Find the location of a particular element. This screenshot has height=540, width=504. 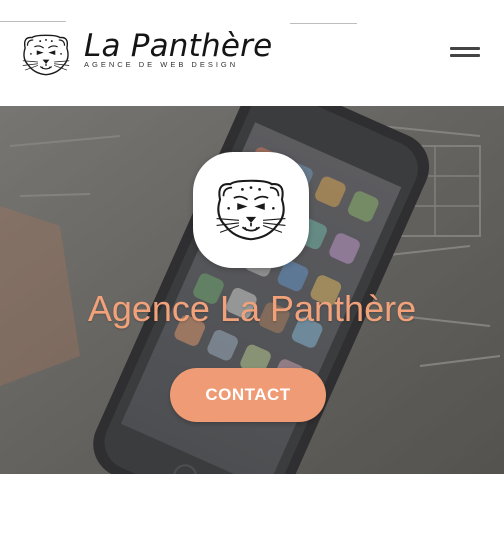

content-area is located at coordinates (252, 507).